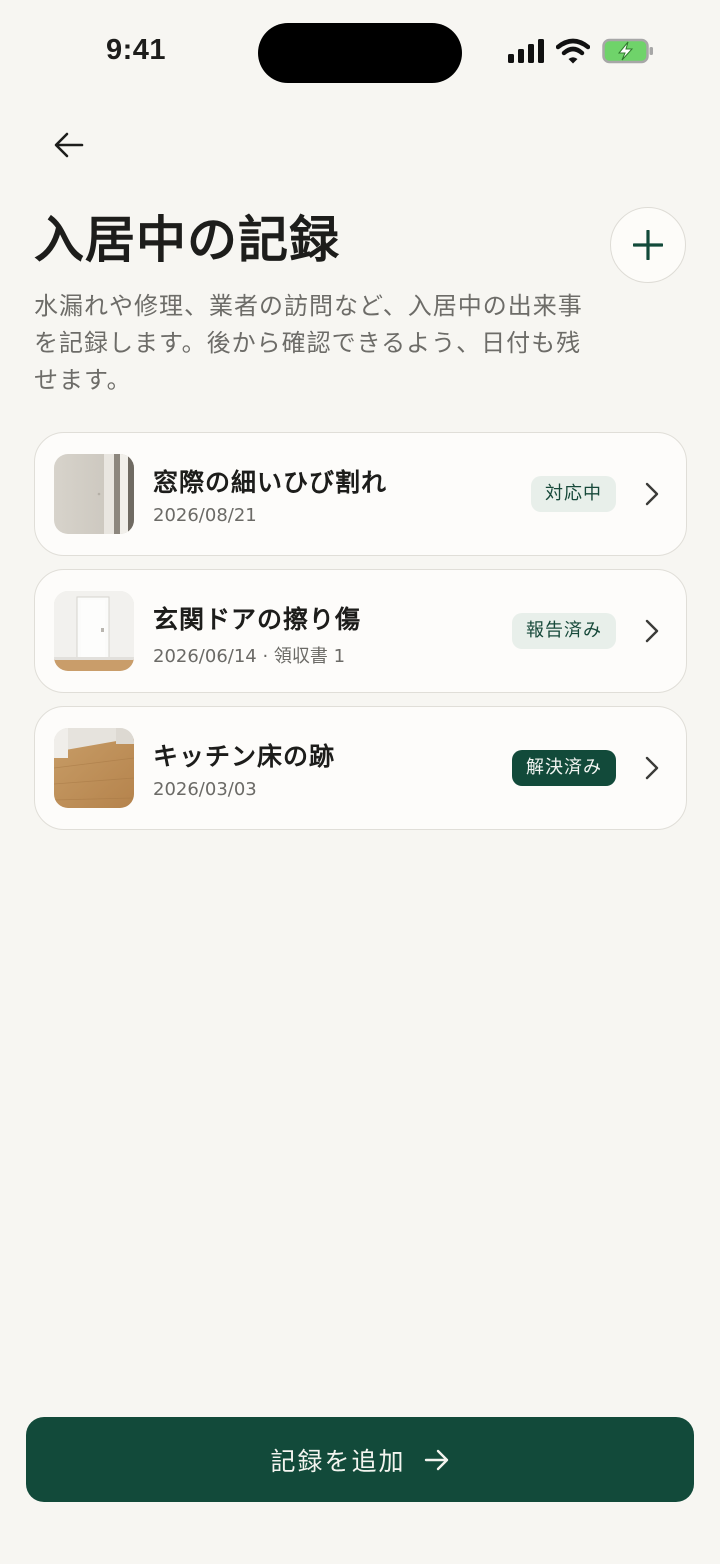 The height and width of the screenshot is (1564, 720). Describe the element at coordinates (338, 1461) in the screenshot. I see `add-record-button-label: 記録を追加` at that location.